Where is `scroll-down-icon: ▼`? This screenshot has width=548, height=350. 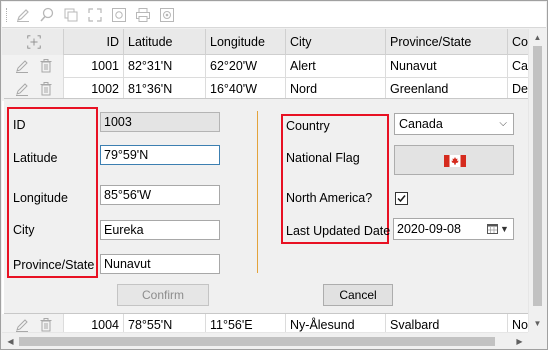 scroll-down-icon: ▼ is located at coordinates (537, 323).